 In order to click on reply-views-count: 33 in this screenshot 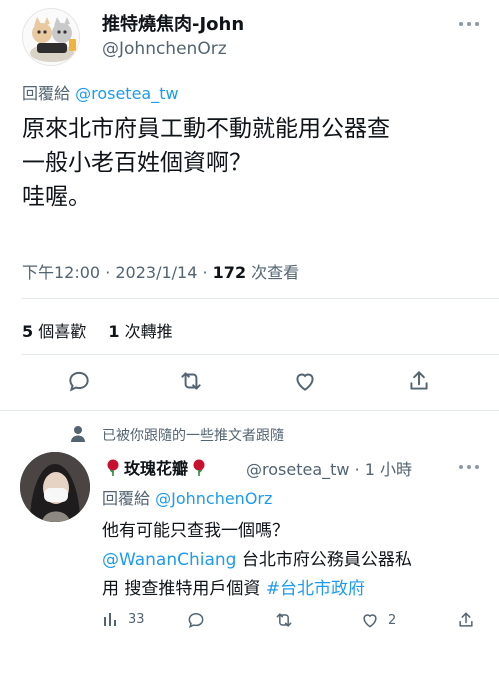, I will do `click(136, 619)`.